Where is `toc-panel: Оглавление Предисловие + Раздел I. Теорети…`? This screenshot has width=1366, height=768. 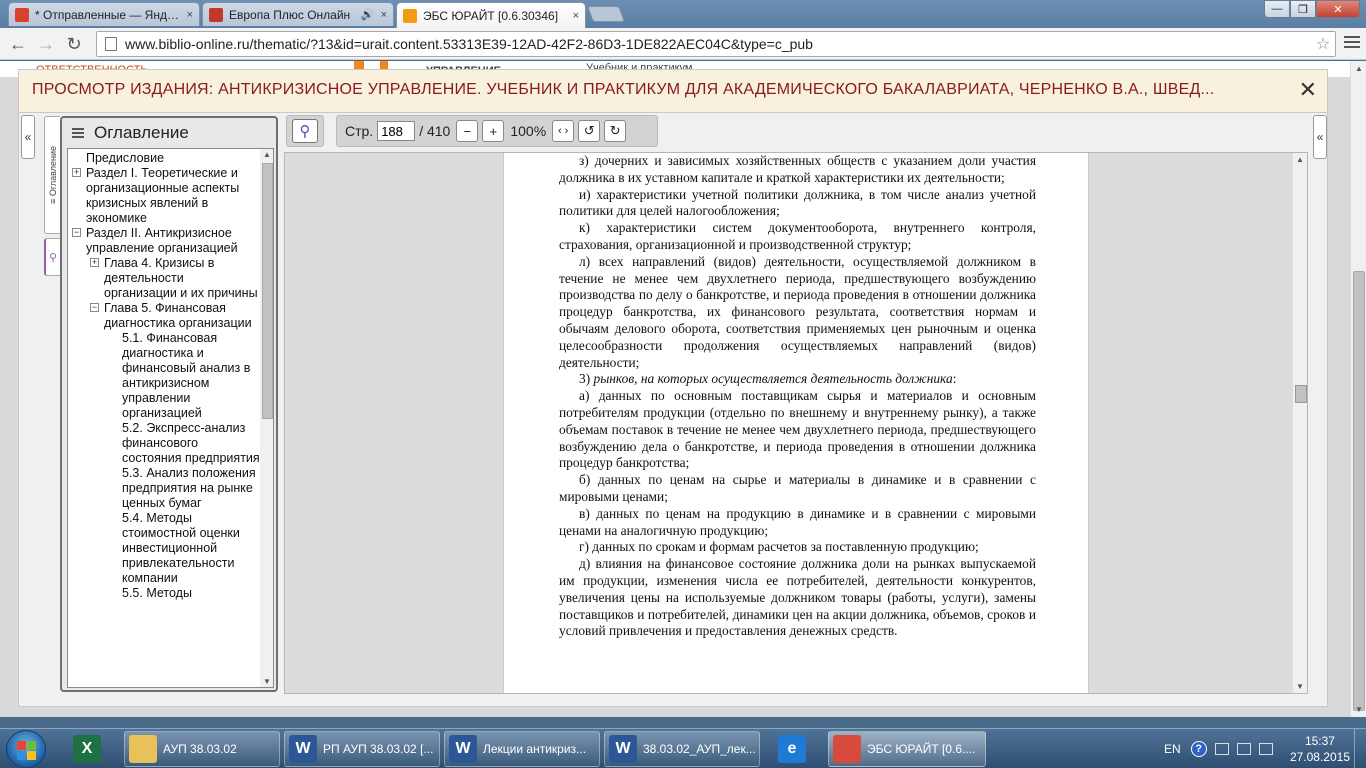
toc-panel: Оглавление Предисловие + Раздел I. Теорети… is located at coordinates (169, 404).